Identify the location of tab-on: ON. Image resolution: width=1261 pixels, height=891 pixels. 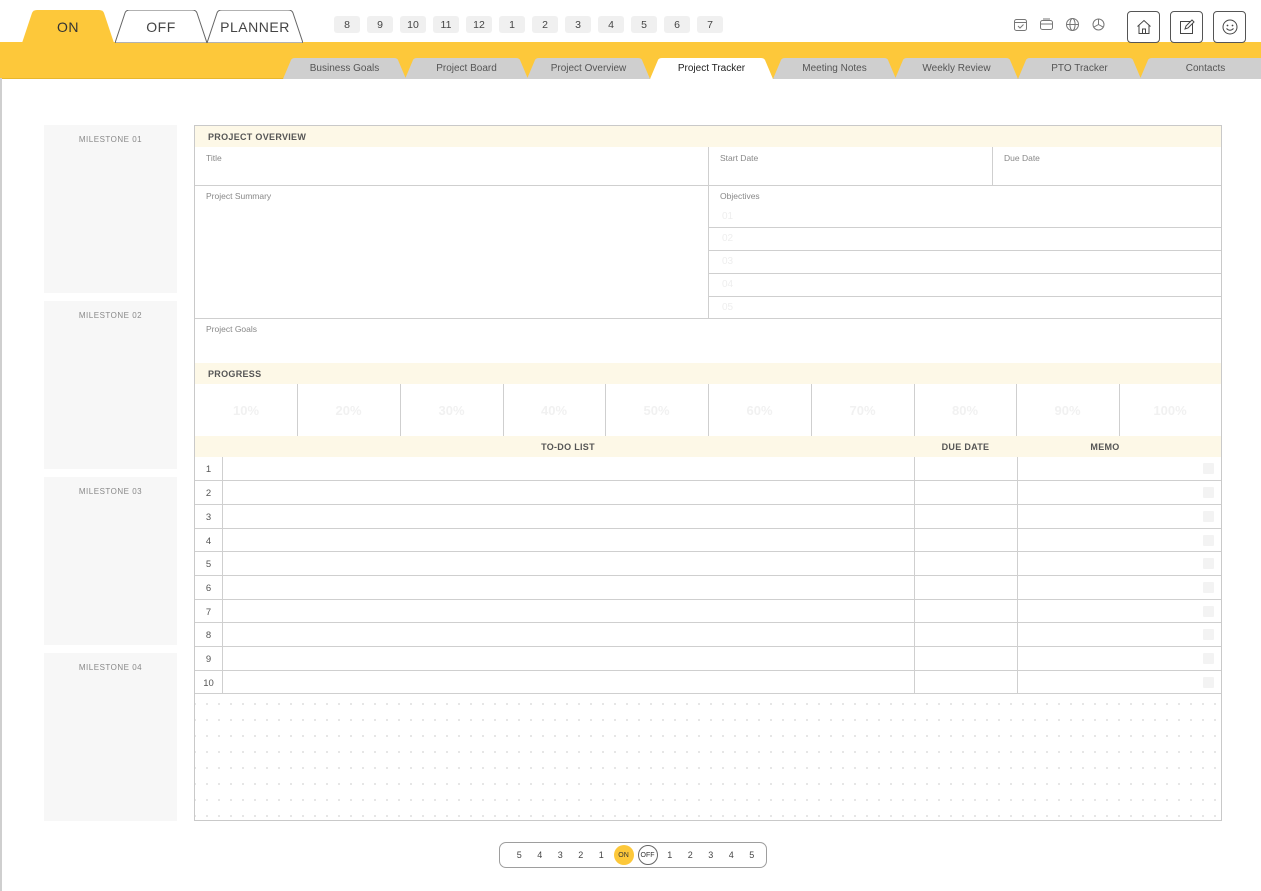
(68, 26).